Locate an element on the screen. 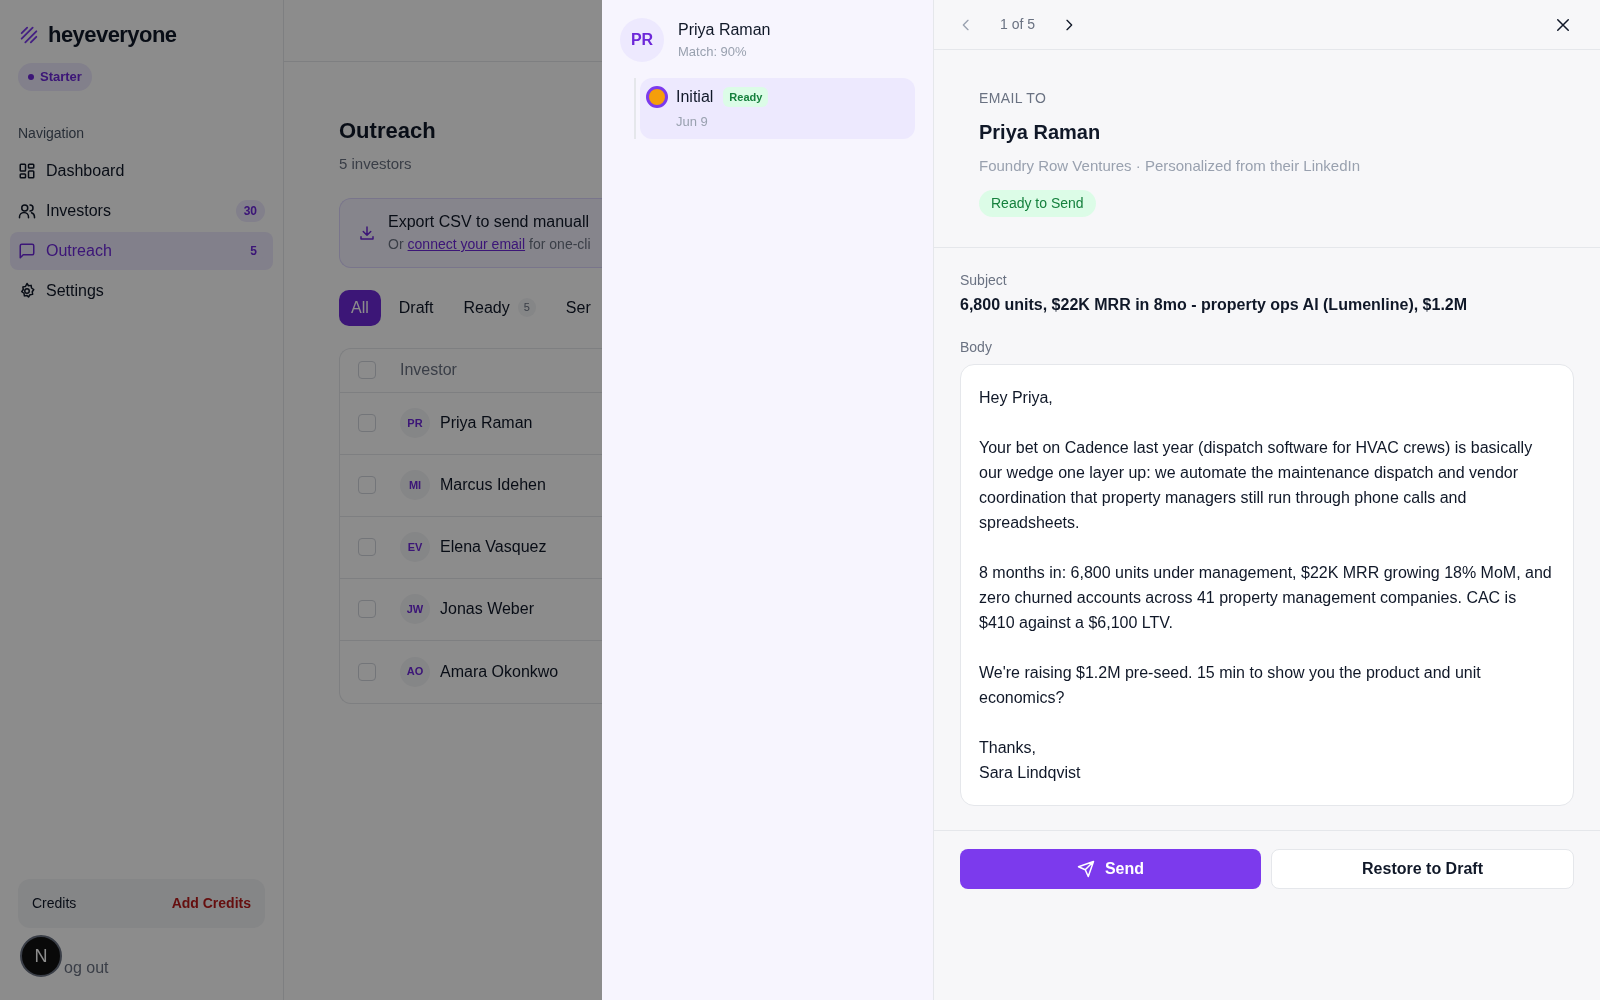  step-name: Initial is located at coordinates (695, 97).